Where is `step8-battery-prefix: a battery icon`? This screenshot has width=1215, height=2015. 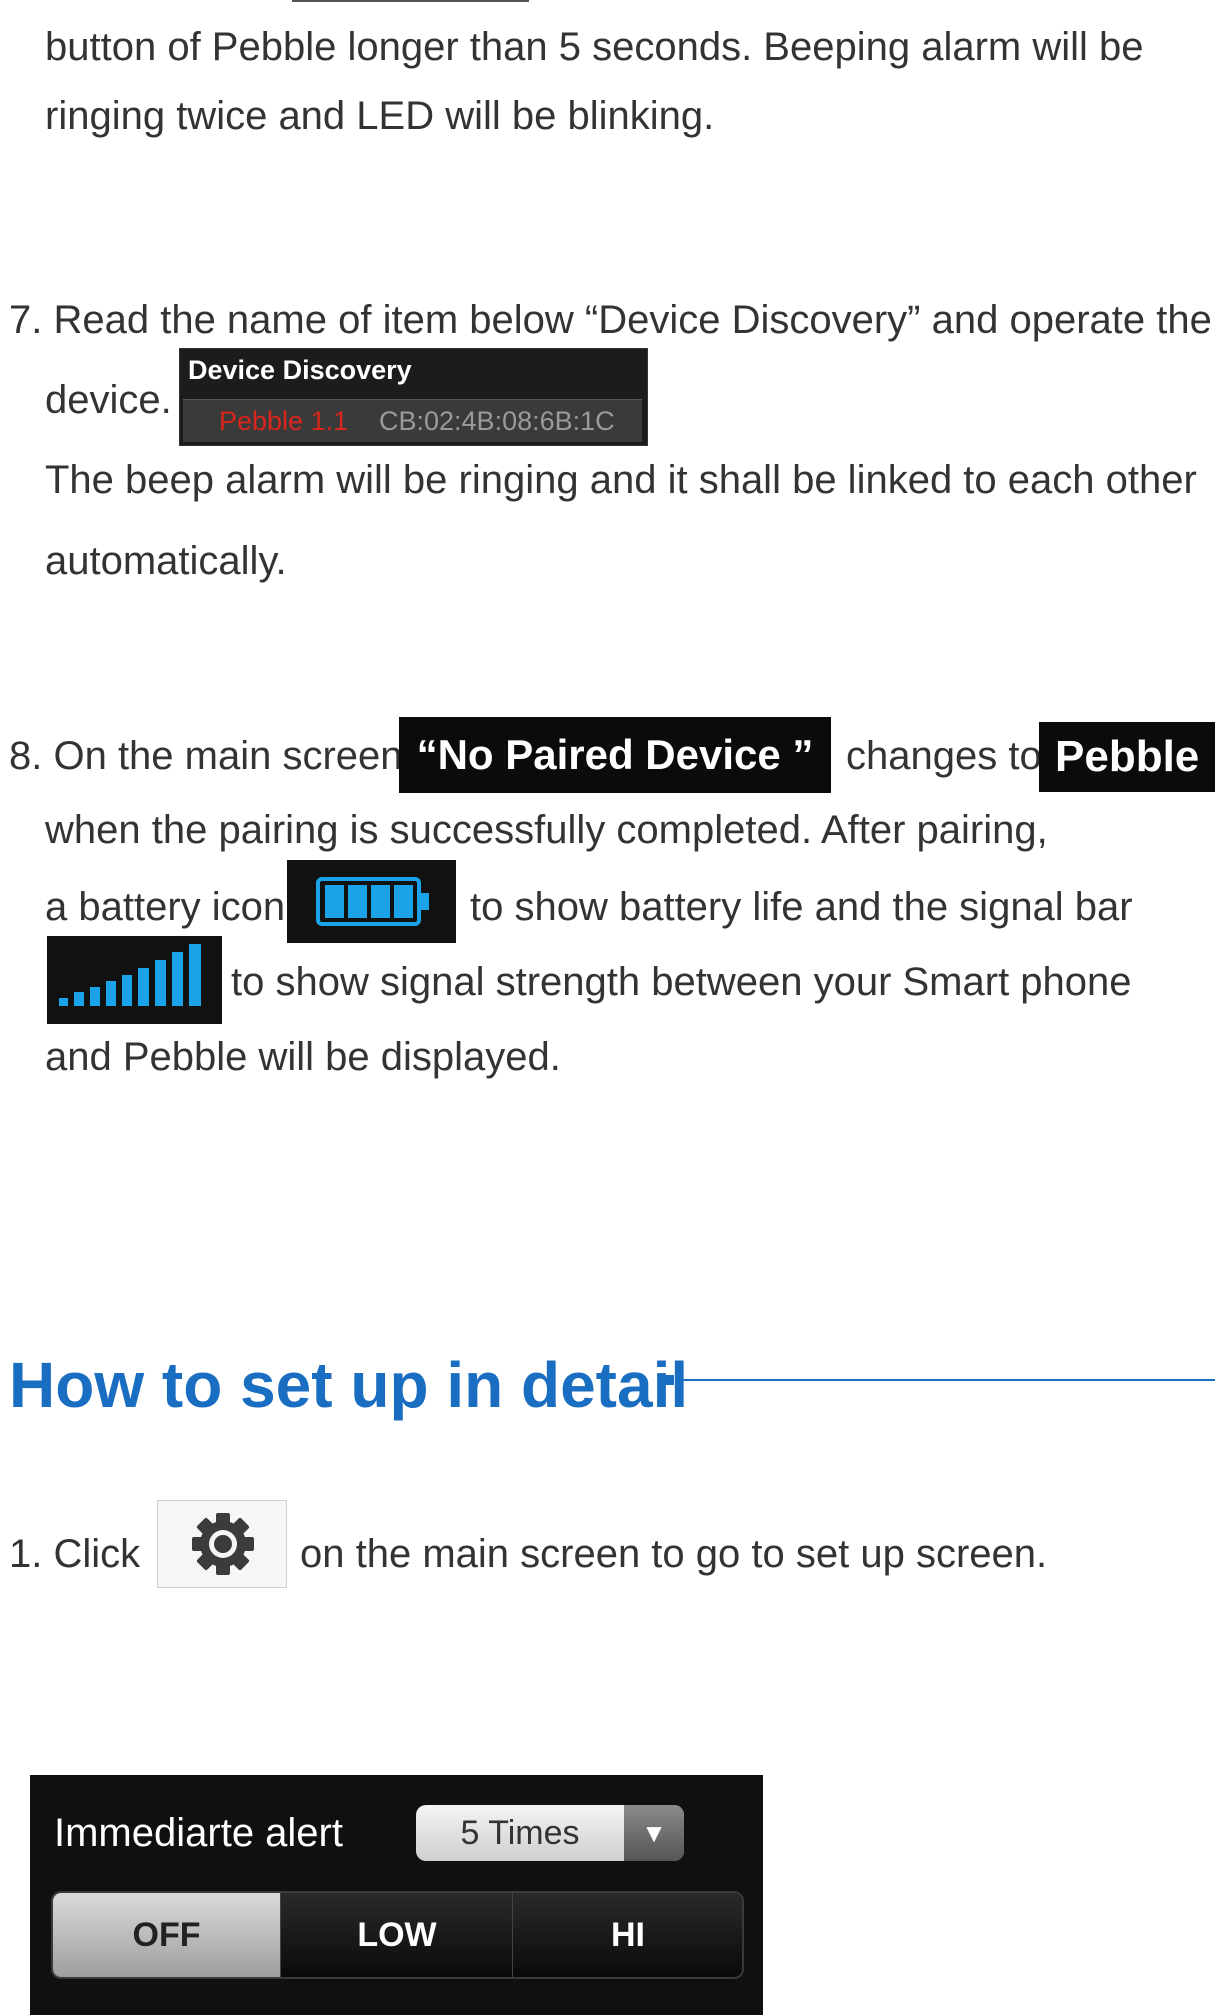
step8-battery-prefix: a battery icon is located at coordinates (165, 907).